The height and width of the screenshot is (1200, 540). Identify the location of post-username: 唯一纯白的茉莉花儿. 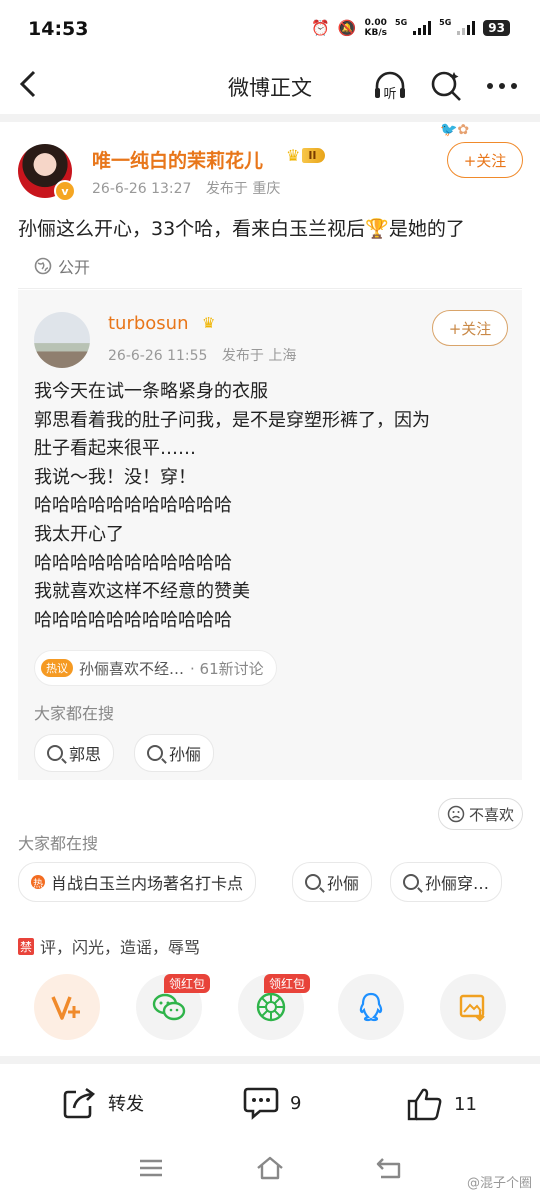
(177, 159).